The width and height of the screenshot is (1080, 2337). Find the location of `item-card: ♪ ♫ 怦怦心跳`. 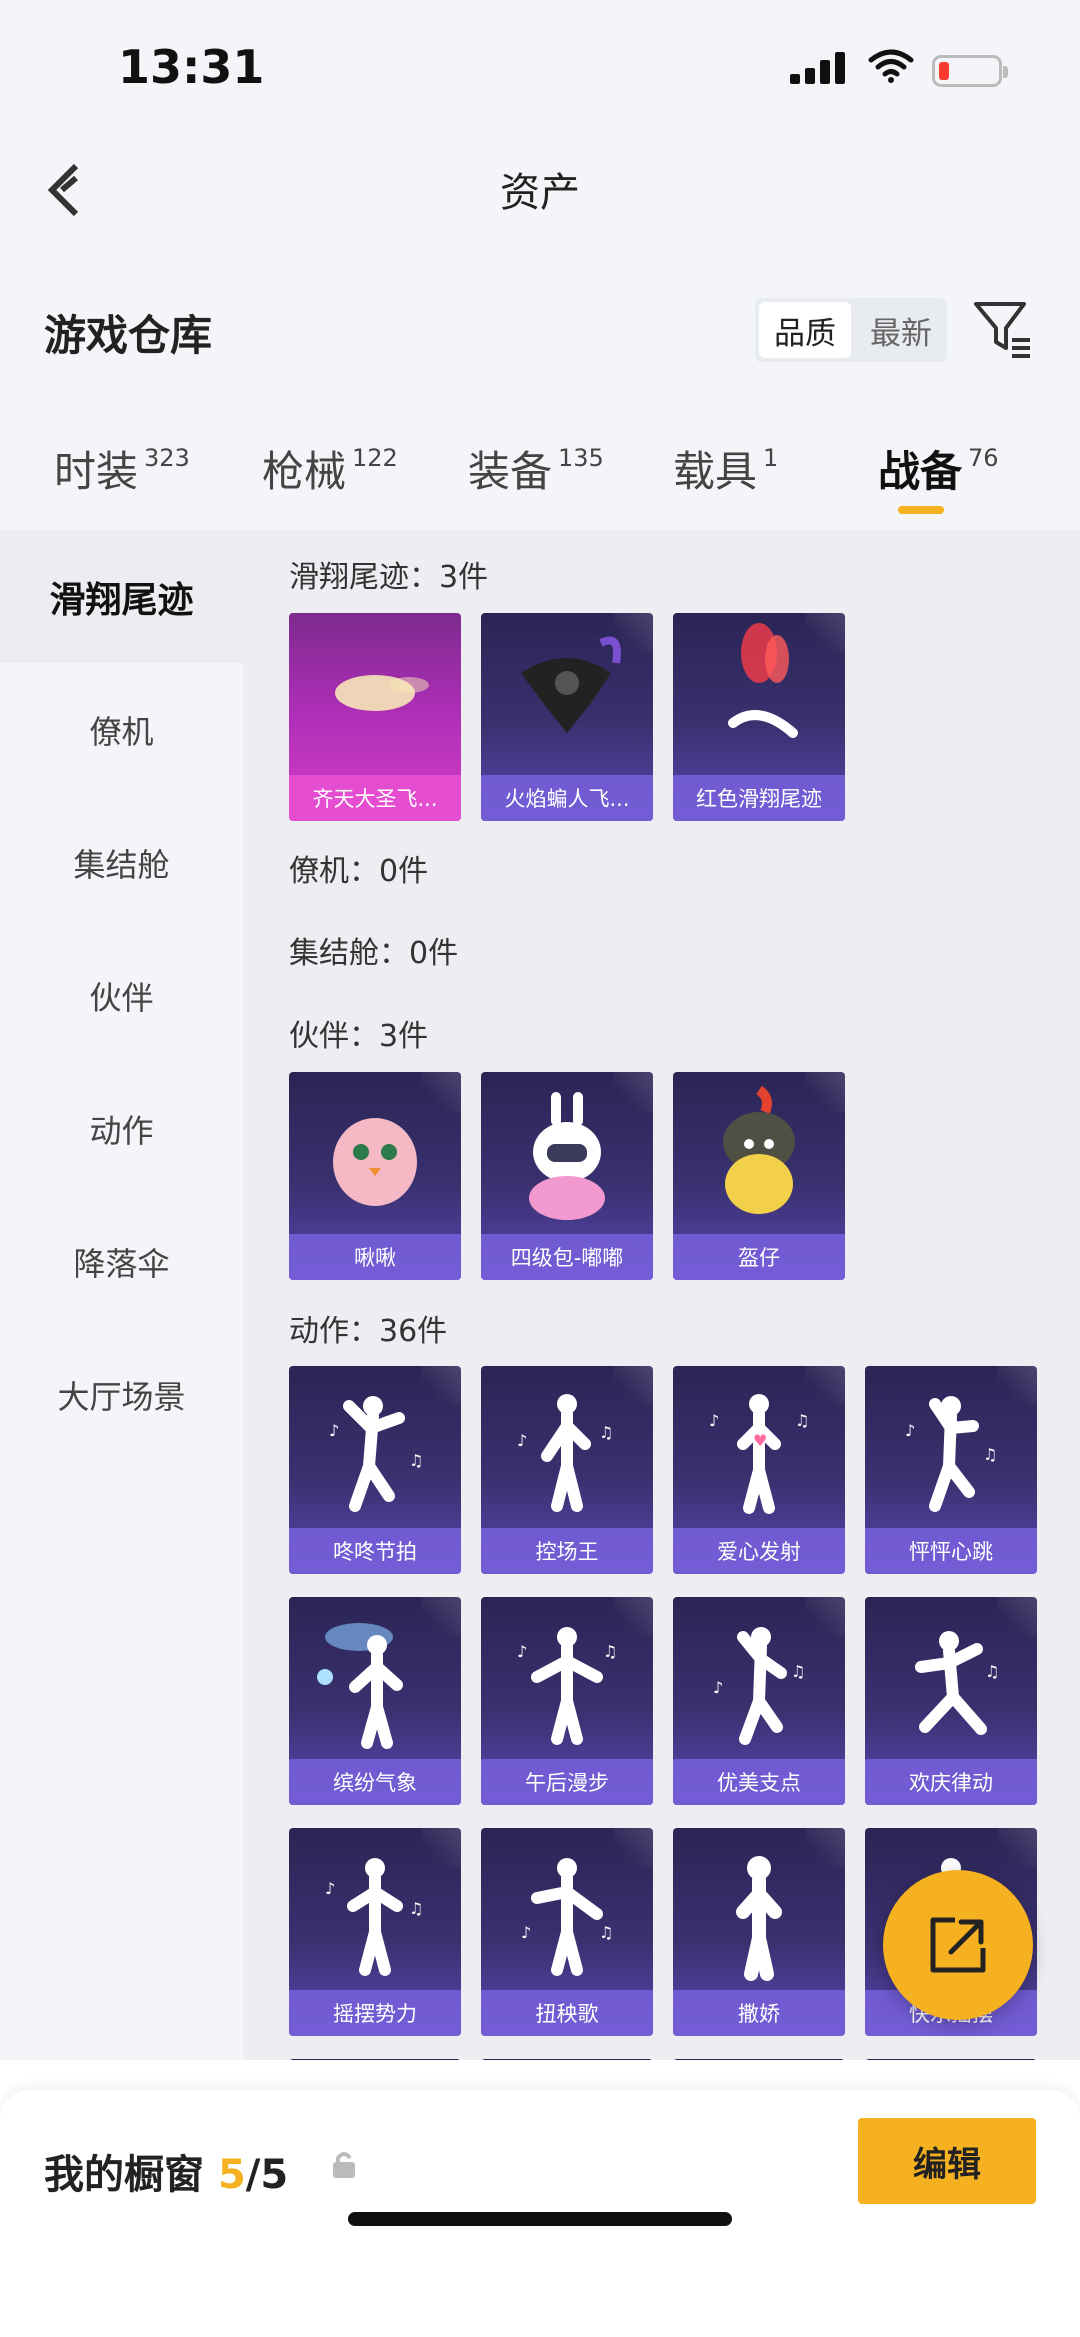

item-card: ♪ ♫ 怦怦心跳 is located at coordinates (951, 1470).